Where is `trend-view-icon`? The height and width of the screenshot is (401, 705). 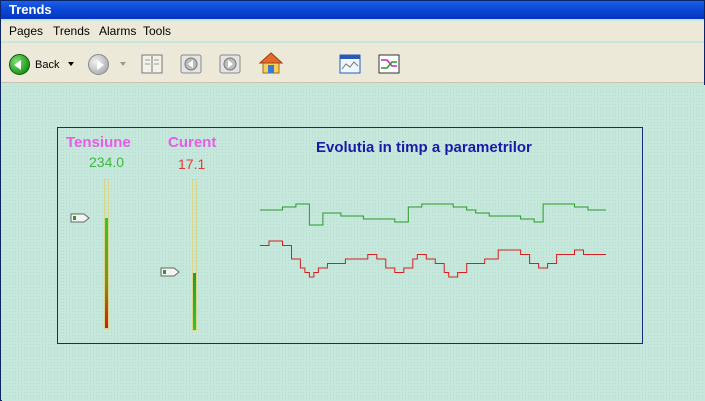
trend-view-icon is located at coordinates (350, 64).